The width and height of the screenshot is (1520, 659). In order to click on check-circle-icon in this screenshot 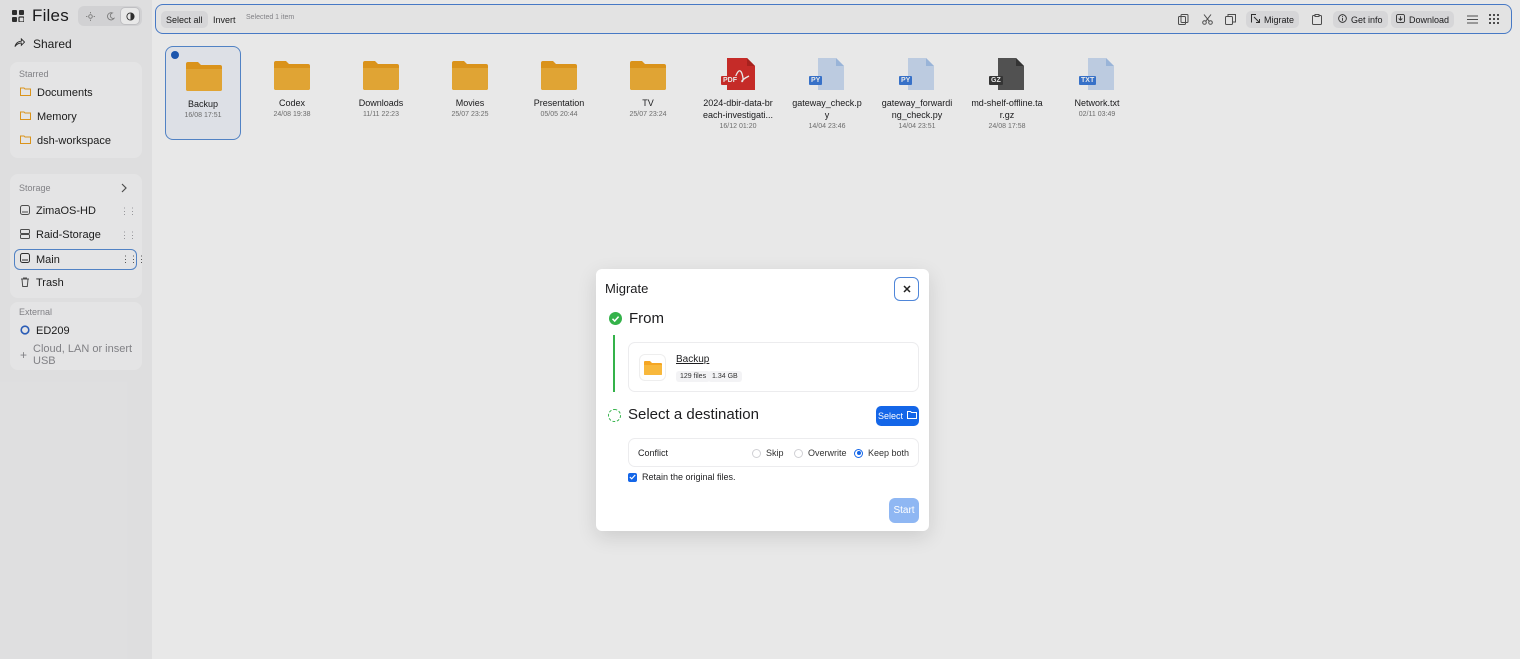, I will do `click(615, 318)`.